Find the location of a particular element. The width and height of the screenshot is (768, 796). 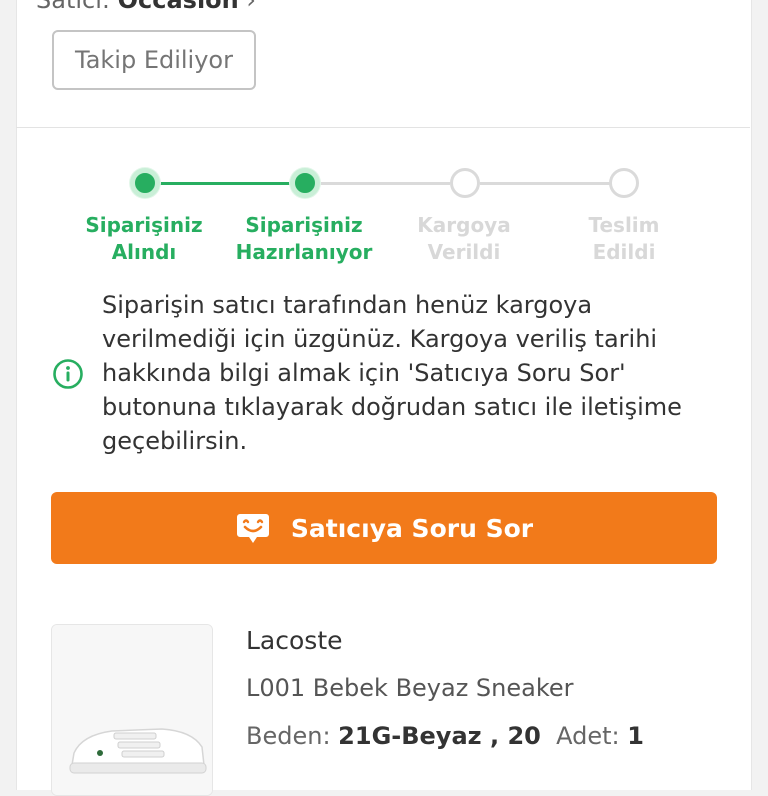

step-dot-delivered is located at coordinates (624, 183).